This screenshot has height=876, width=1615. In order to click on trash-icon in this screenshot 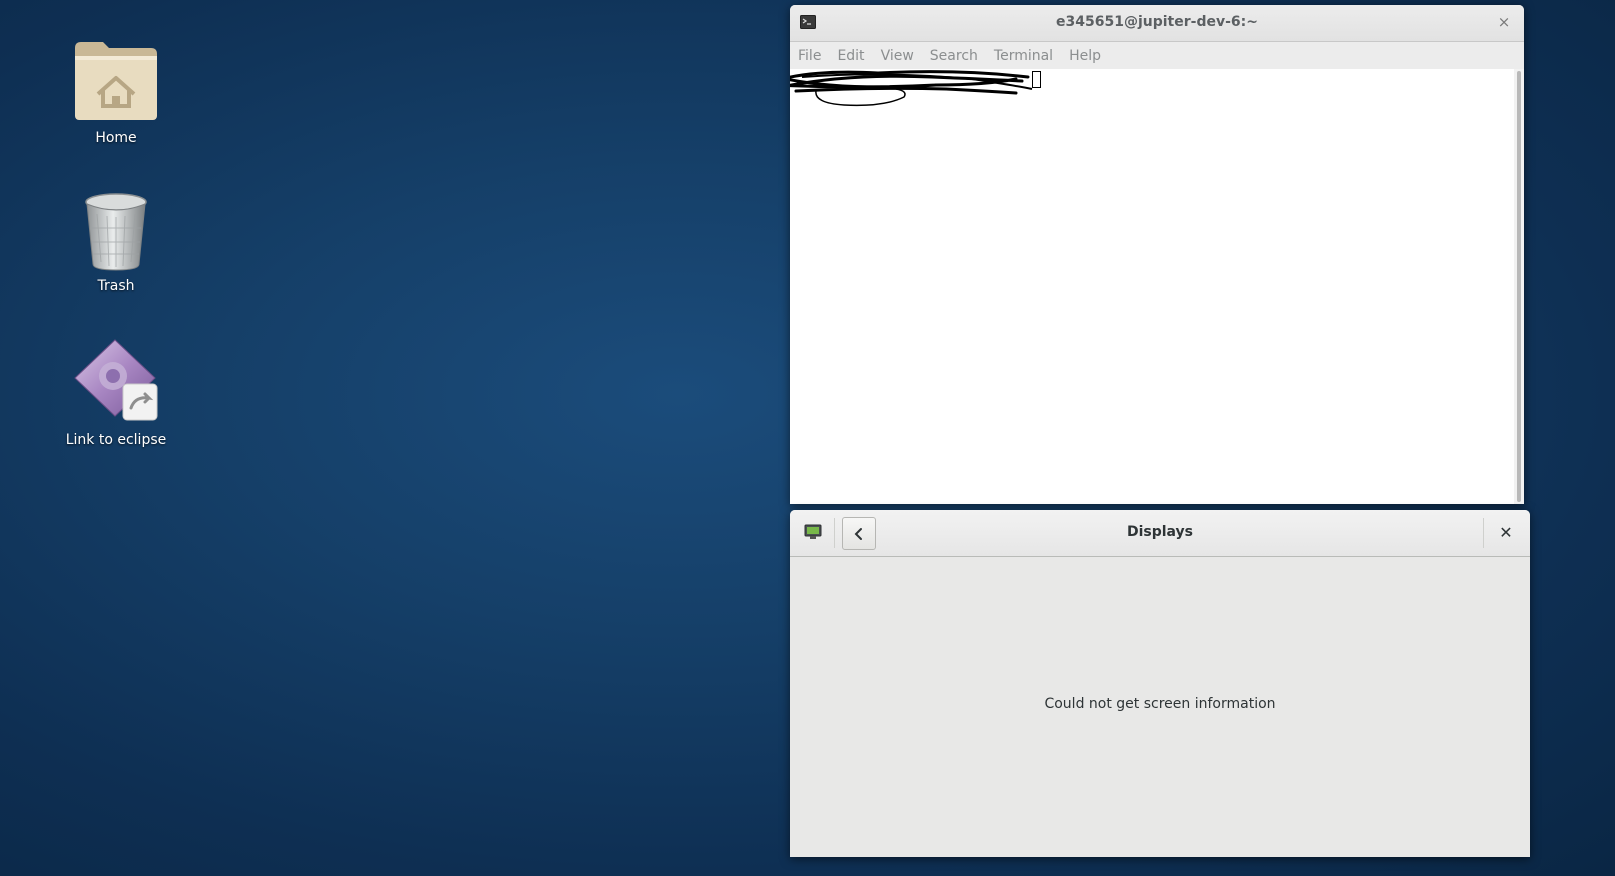, I will do `click(116, 232)`.